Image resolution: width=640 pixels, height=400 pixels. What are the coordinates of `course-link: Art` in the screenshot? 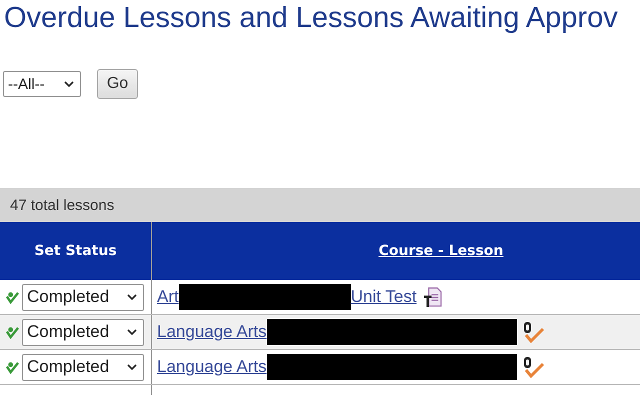 It's located at (168, 297).